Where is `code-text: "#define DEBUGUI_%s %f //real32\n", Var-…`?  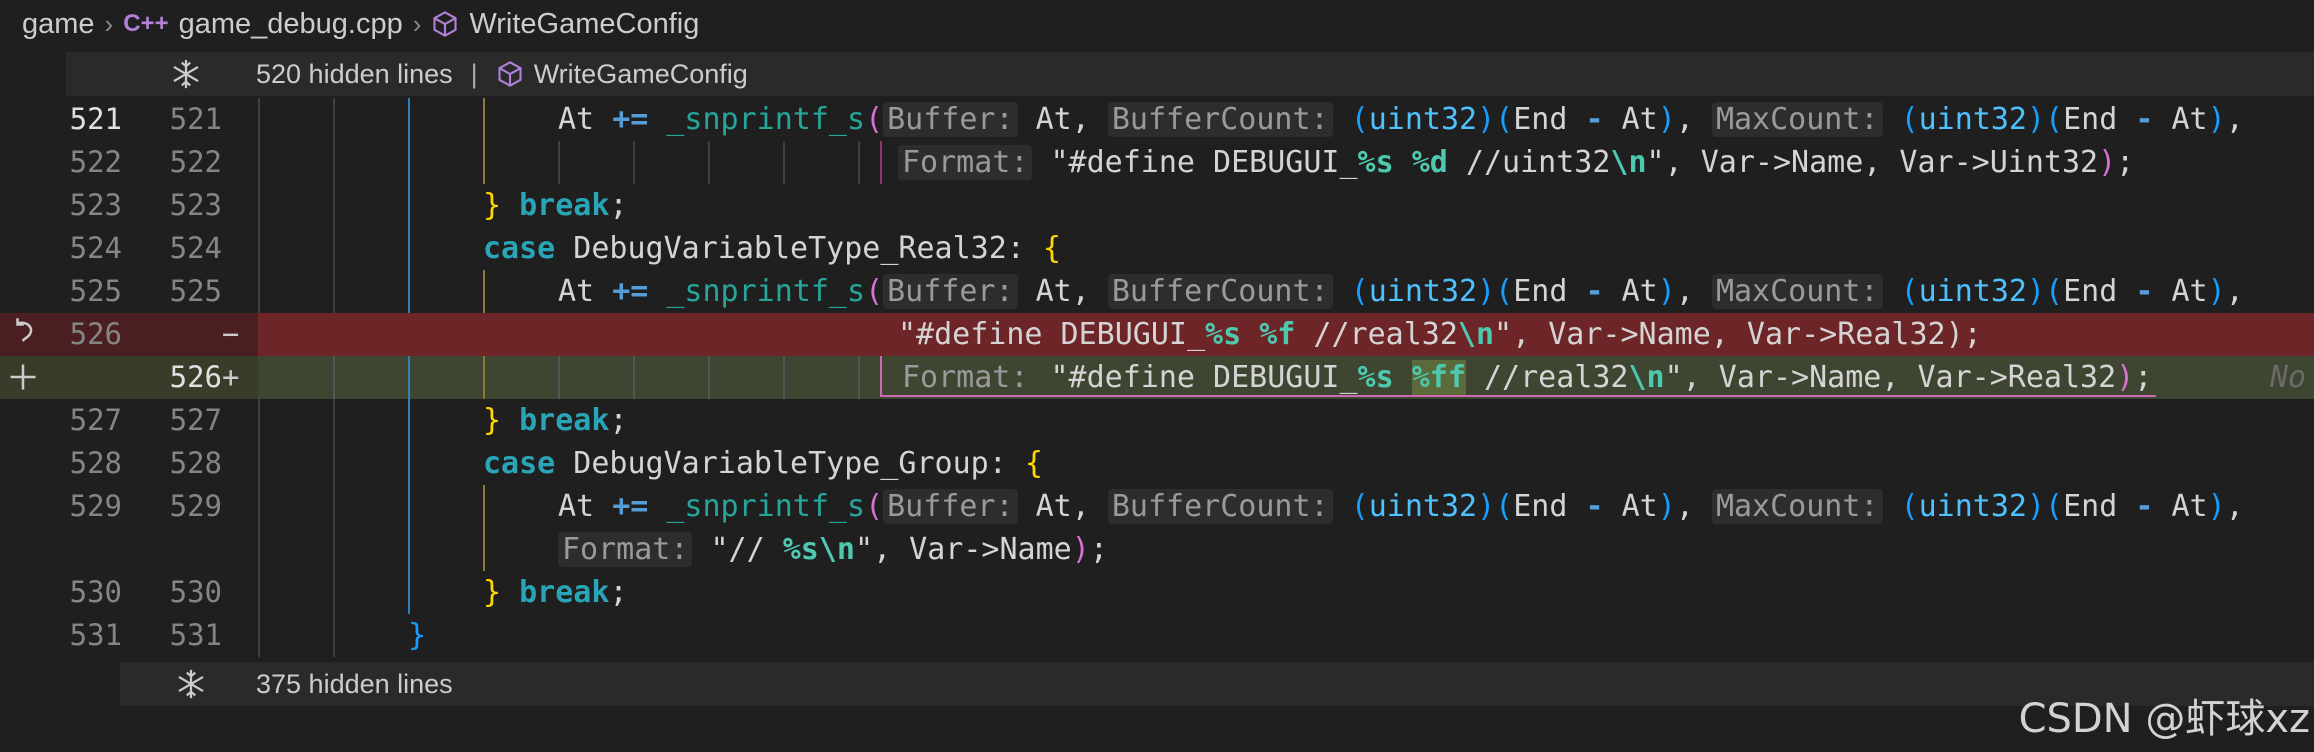
code-text: "#define DEBUGUI_%s %f //real32\n", Var-… is located at coordinates (1440, 334).